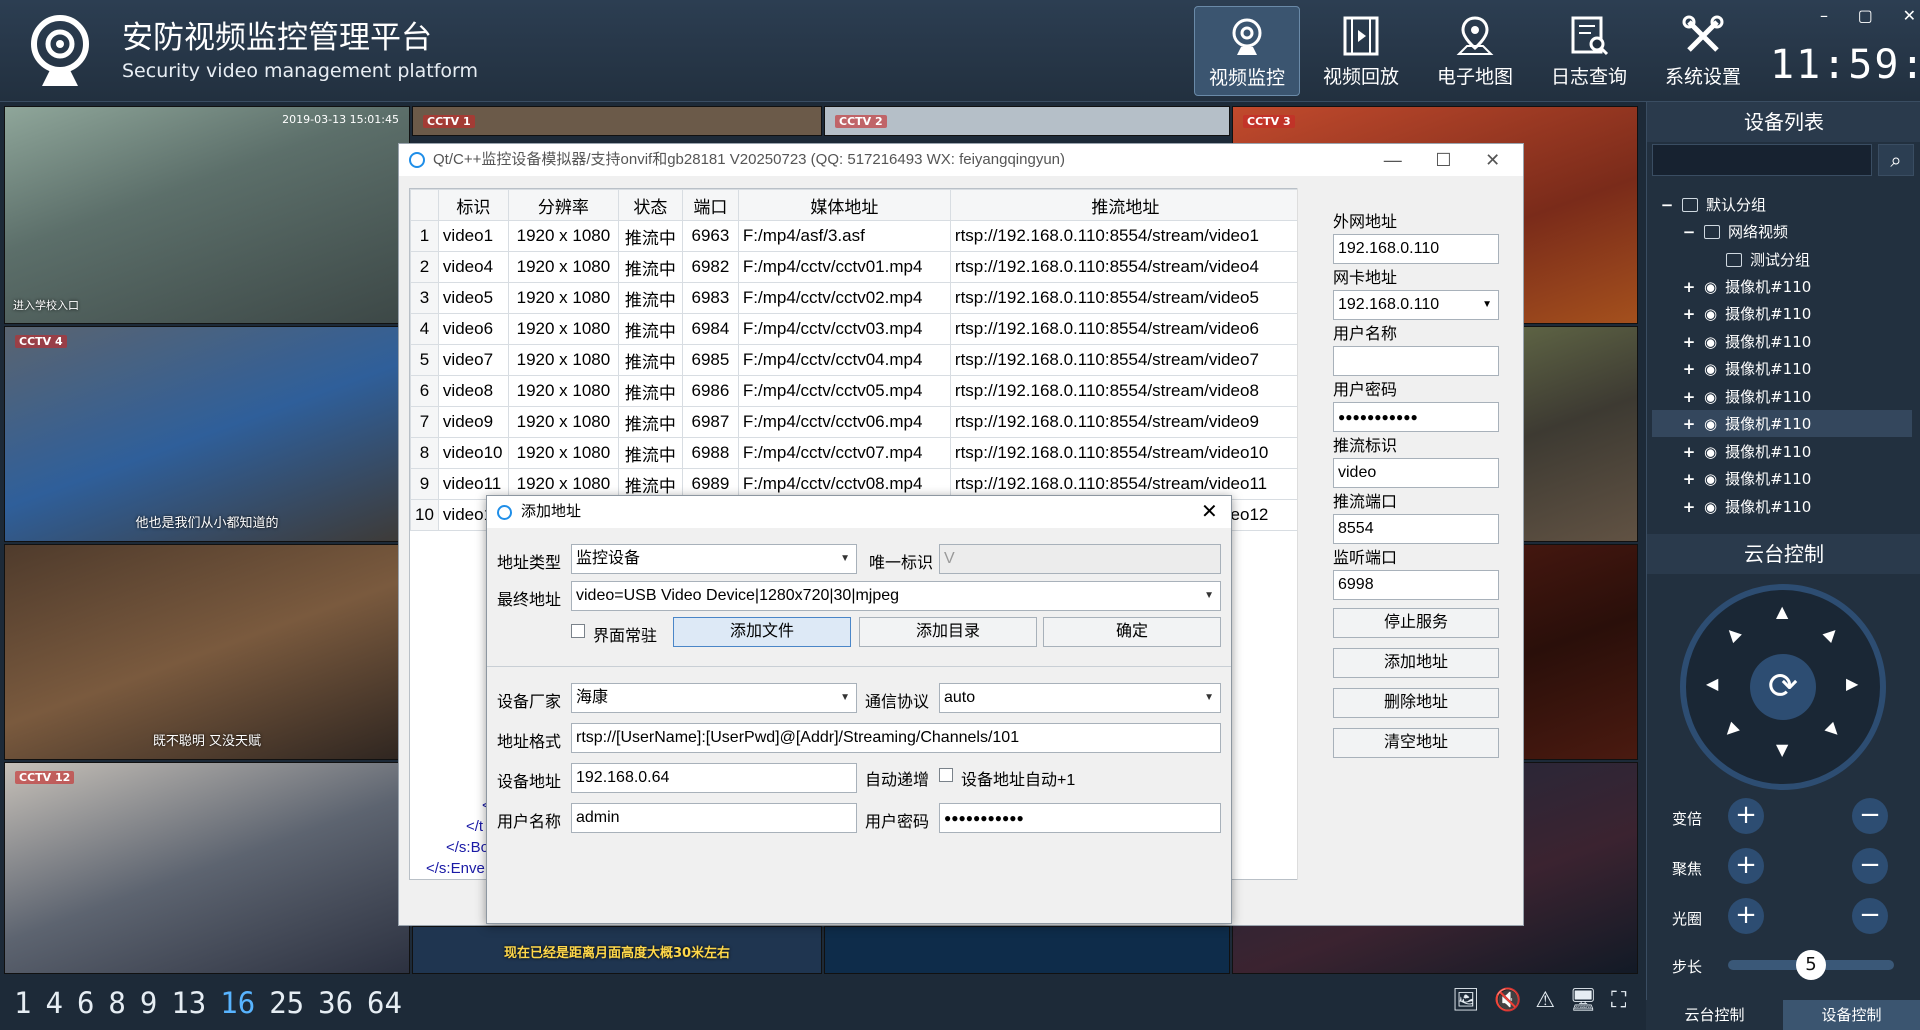 This screenshot has height=1030, width=1920. I want to click on wan-input: 192.168.0.110, so click(1416, 249).